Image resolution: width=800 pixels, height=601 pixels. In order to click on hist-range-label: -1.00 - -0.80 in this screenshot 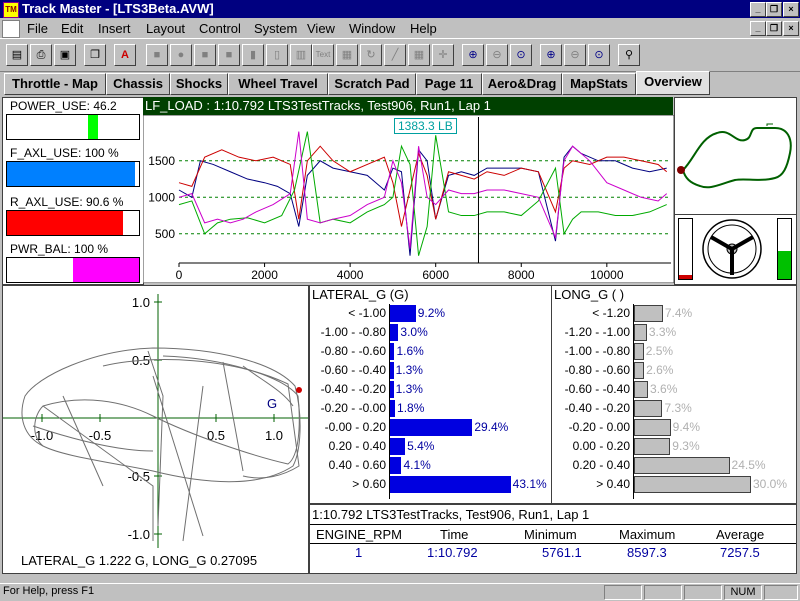, I will do `click(597, 351)`.